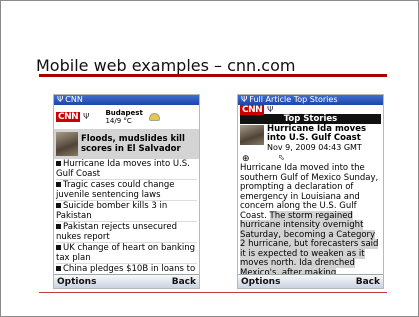 The width and height of the screenshot is (419, 317). Describe the element at coordinates (310, 119) in the screenshot. I see `section-header: Top Stories` at that location.